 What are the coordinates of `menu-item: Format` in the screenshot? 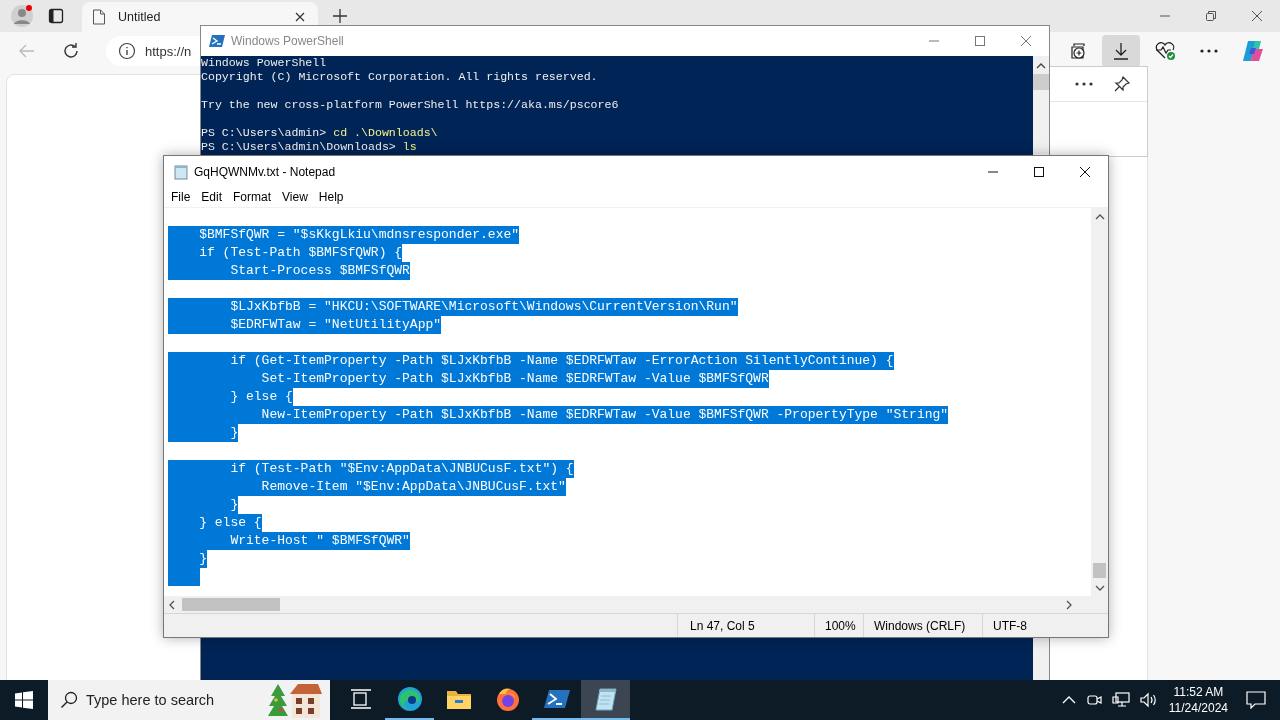 It's located at (252, 197).